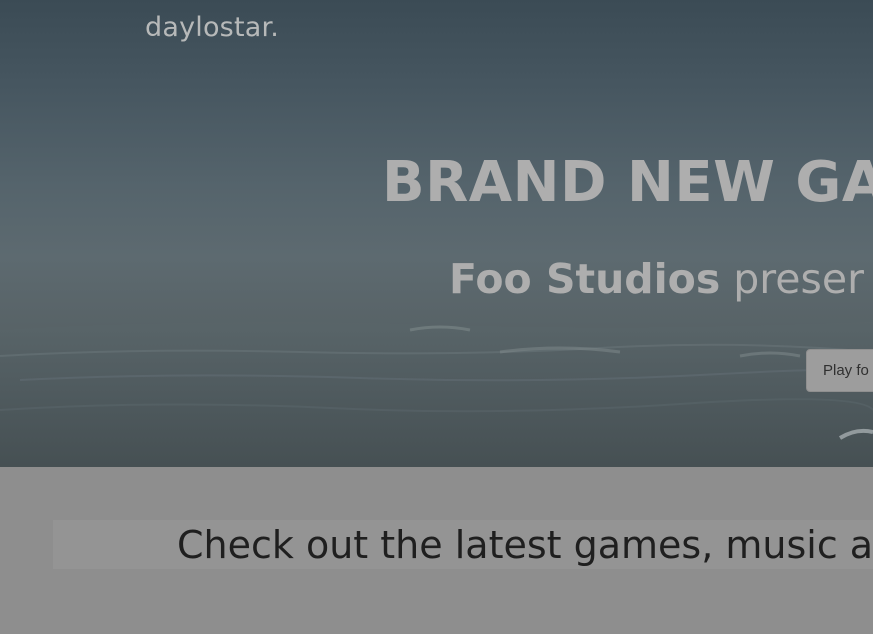 This screenshot has width=873, height=634. I want to click on hero-subline: Foo Studios preser, so click(656, 279).